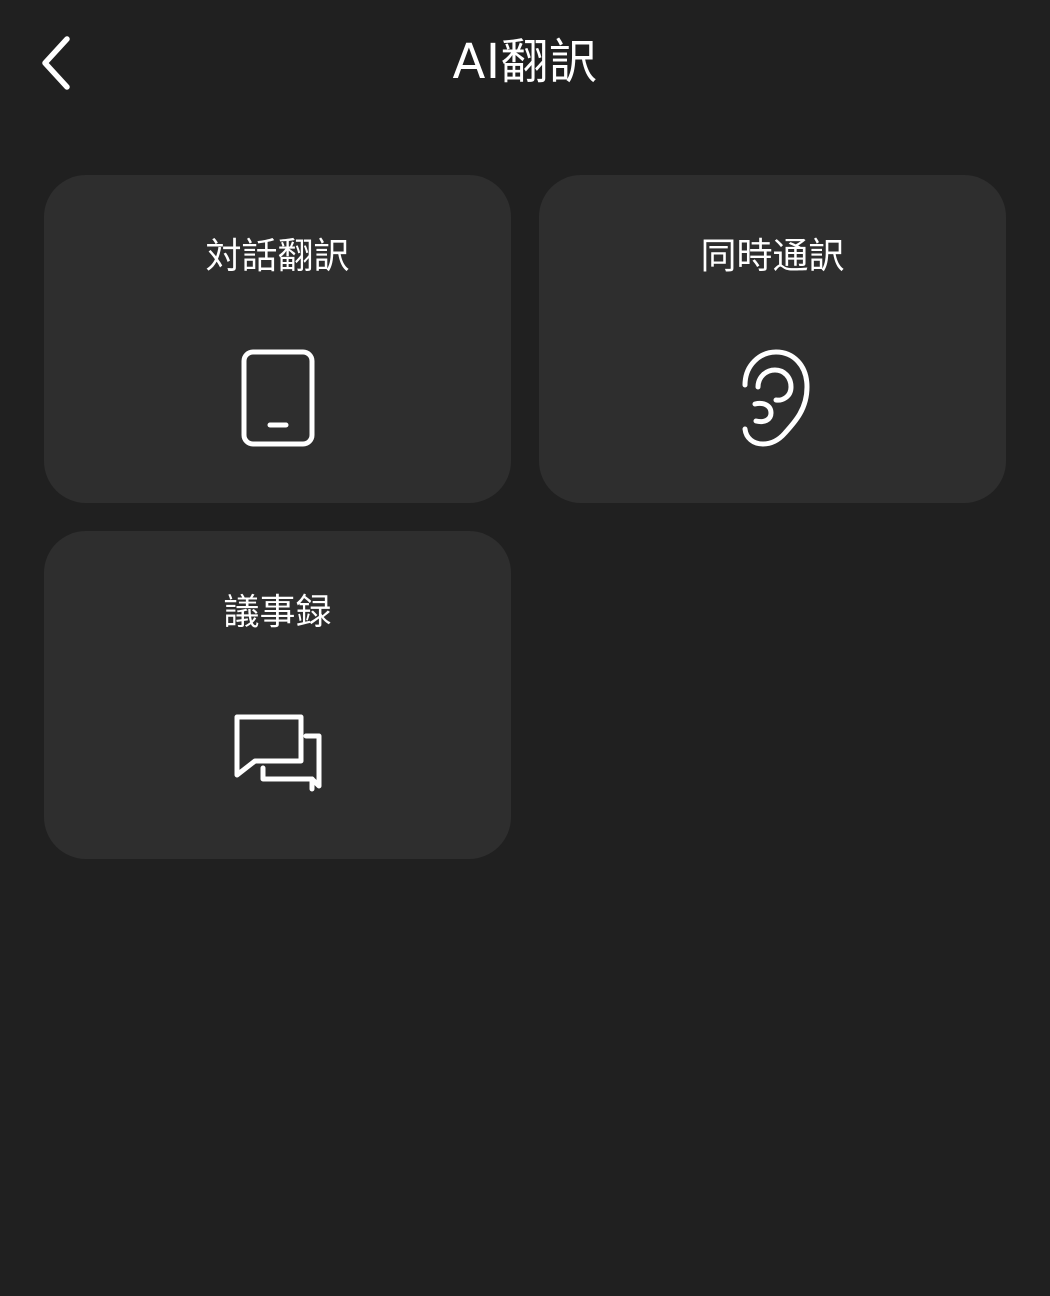  Describe the element at coordinates (277, 256) in the screenshot. I see `card-label: 対話翻訳` at that location.